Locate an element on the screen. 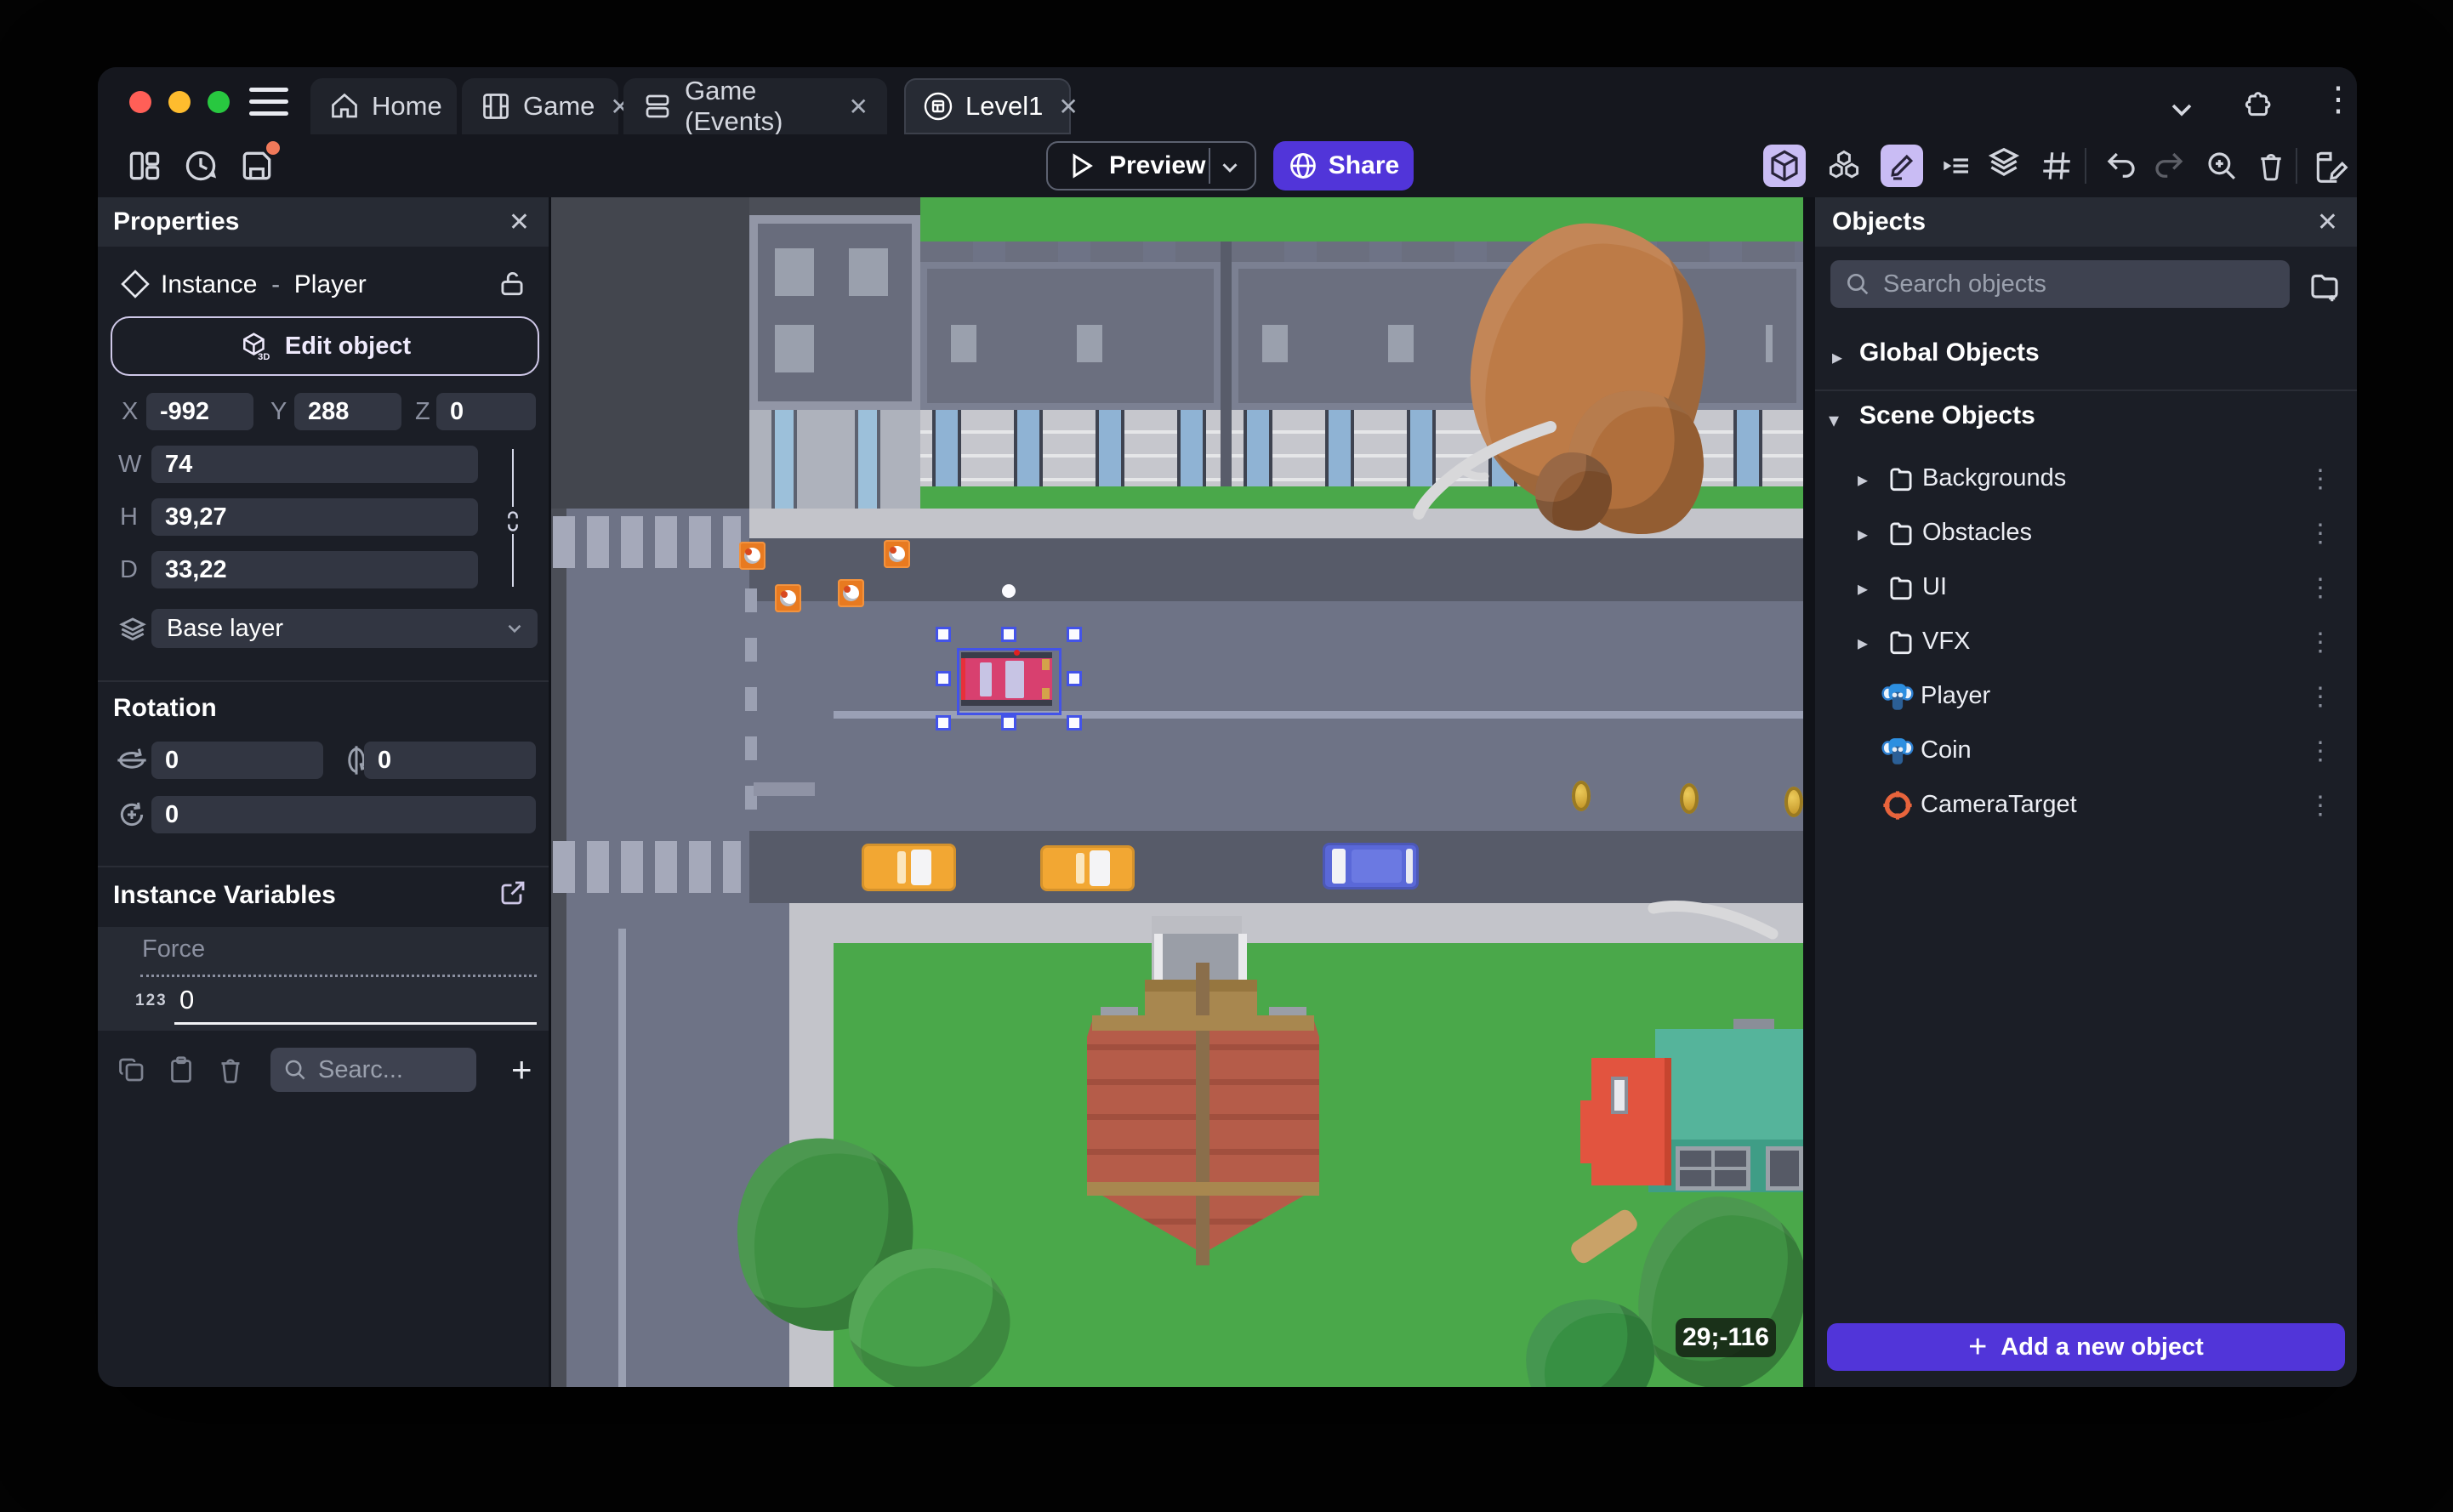 This screenshot has width=2453, height=1512. undo-icon is located at coordinates (2121, 166).